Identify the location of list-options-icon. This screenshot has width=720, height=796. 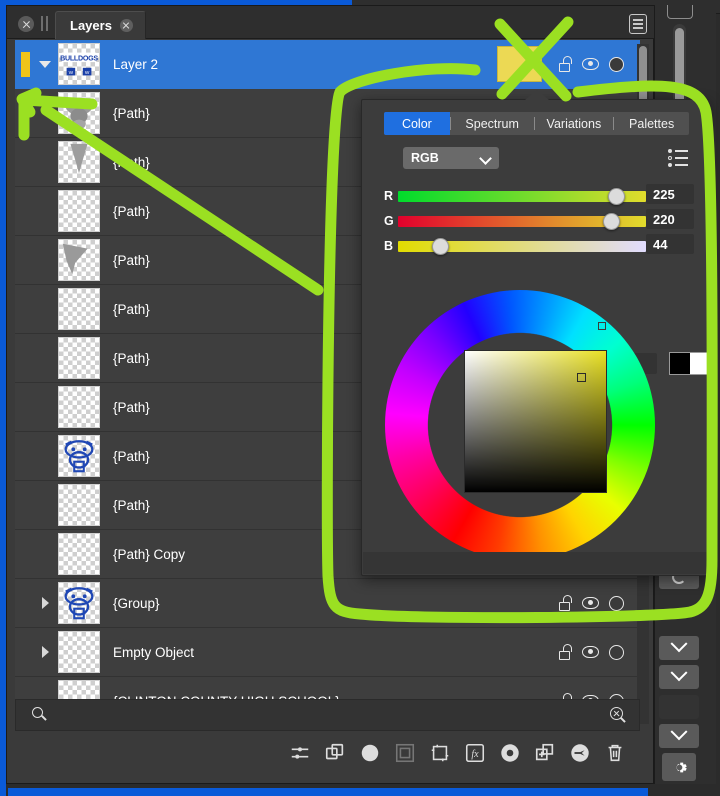
(678, 157).